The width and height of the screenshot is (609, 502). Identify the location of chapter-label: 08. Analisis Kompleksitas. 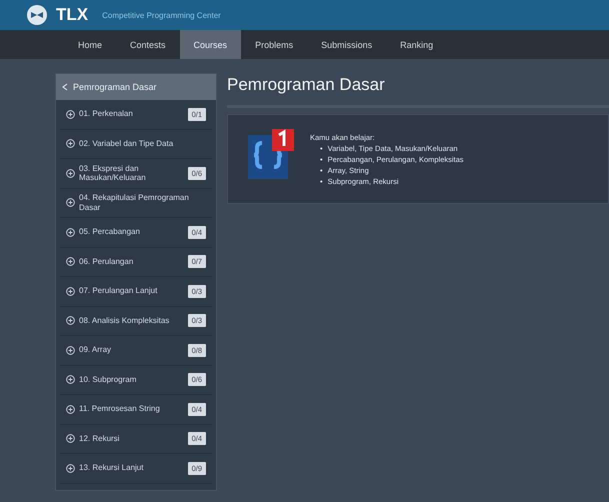
(124, 321).